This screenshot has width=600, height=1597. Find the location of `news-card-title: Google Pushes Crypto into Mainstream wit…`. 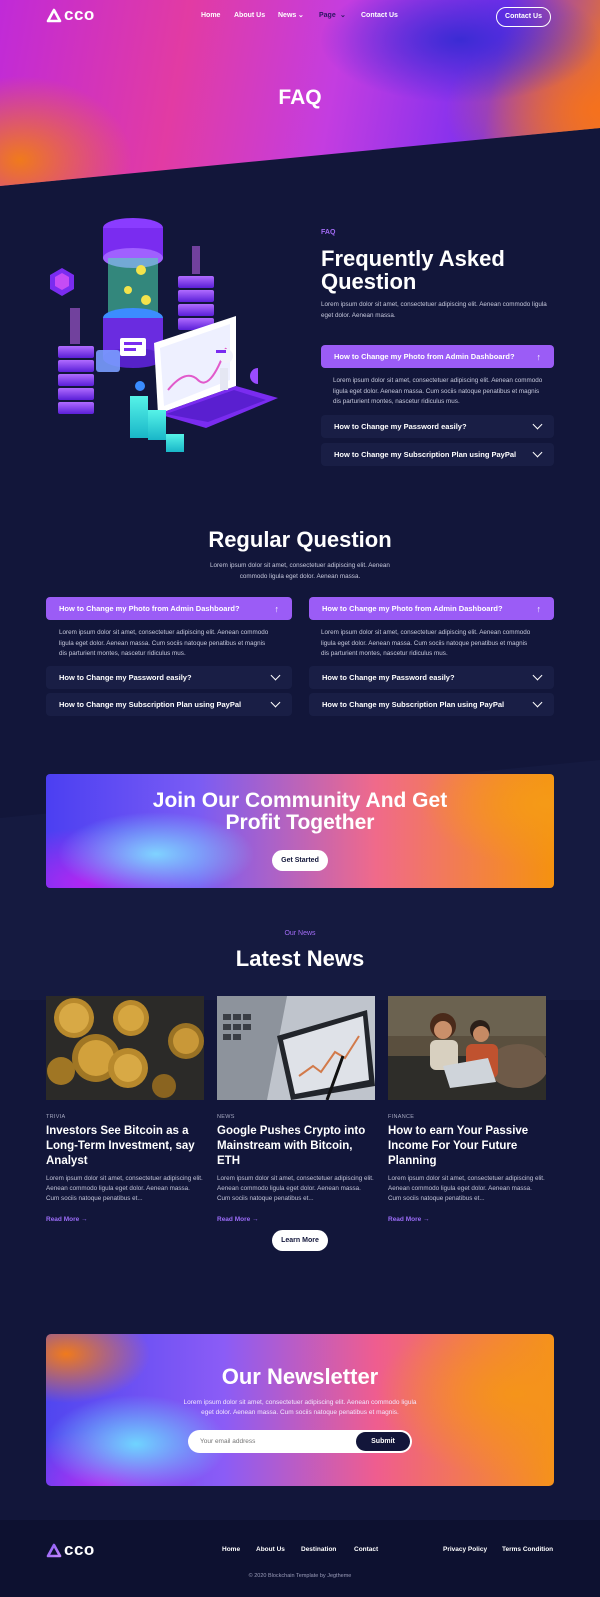

news-card-title: Google Pushes Crypto into Mainstream wit… is located at coordinates (296, 1146).